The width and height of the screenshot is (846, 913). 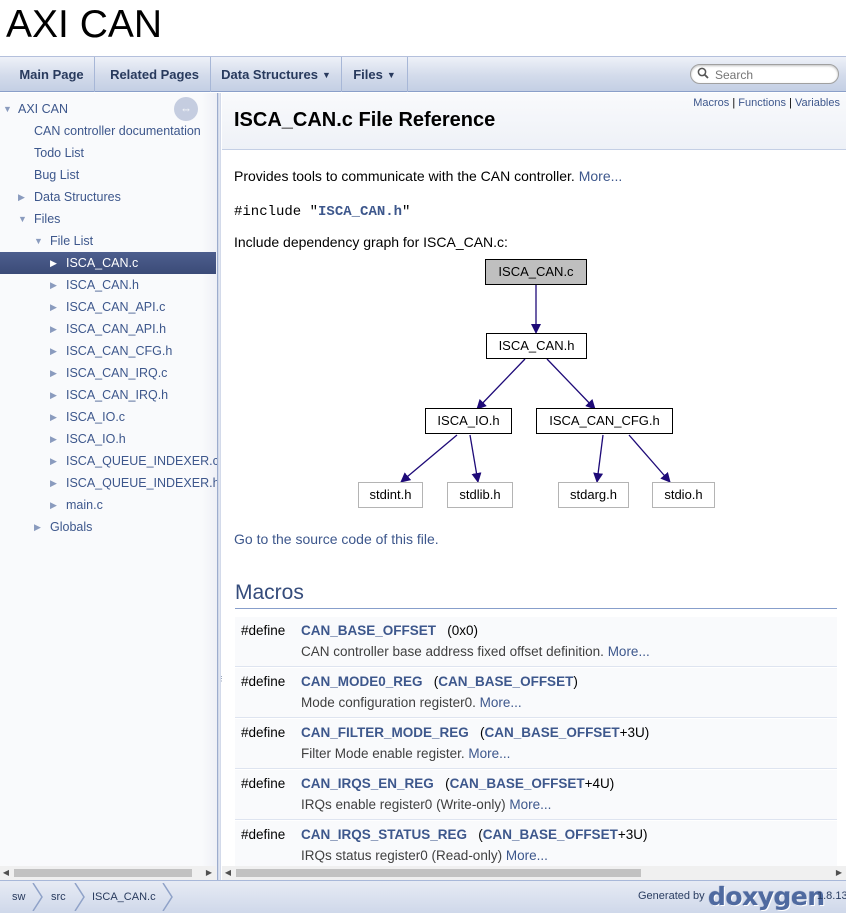 I want to click on doxygen-logo: doxygen, so click(x=766, y=896).